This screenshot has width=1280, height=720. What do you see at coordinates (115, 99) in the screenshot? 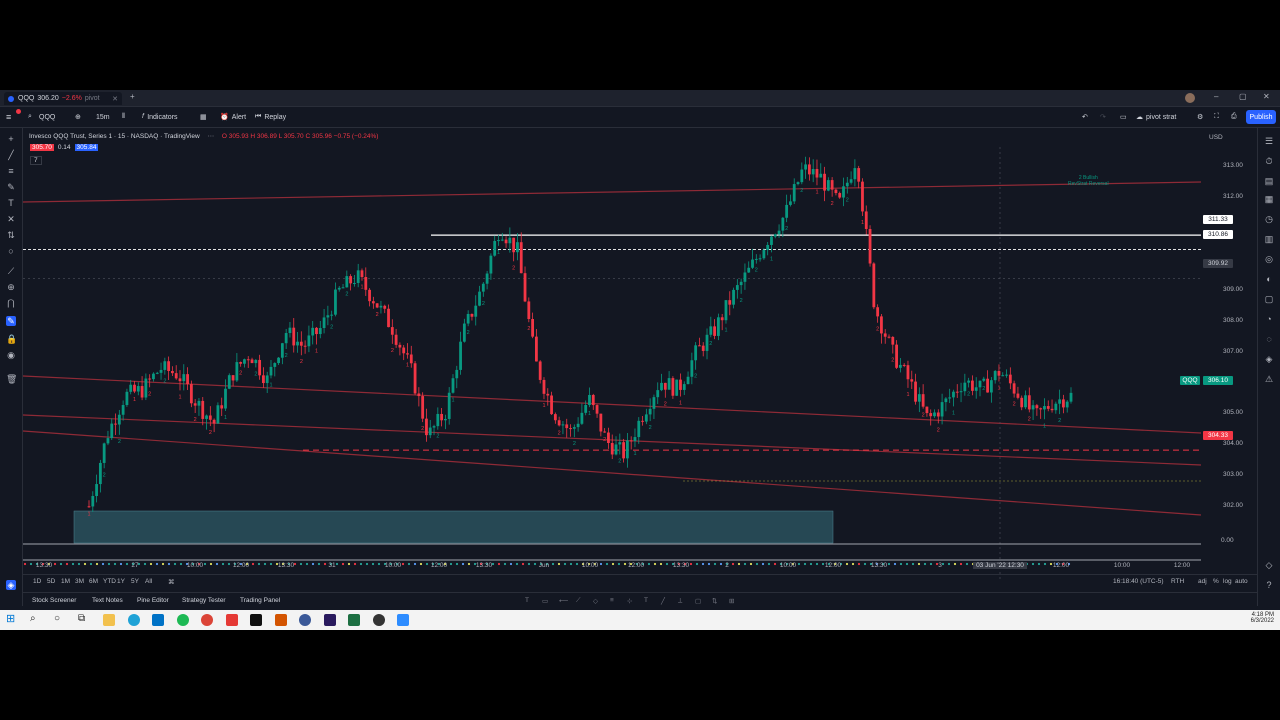
I see `close-tab-icon: ✕` at bounding box center [115, 99].